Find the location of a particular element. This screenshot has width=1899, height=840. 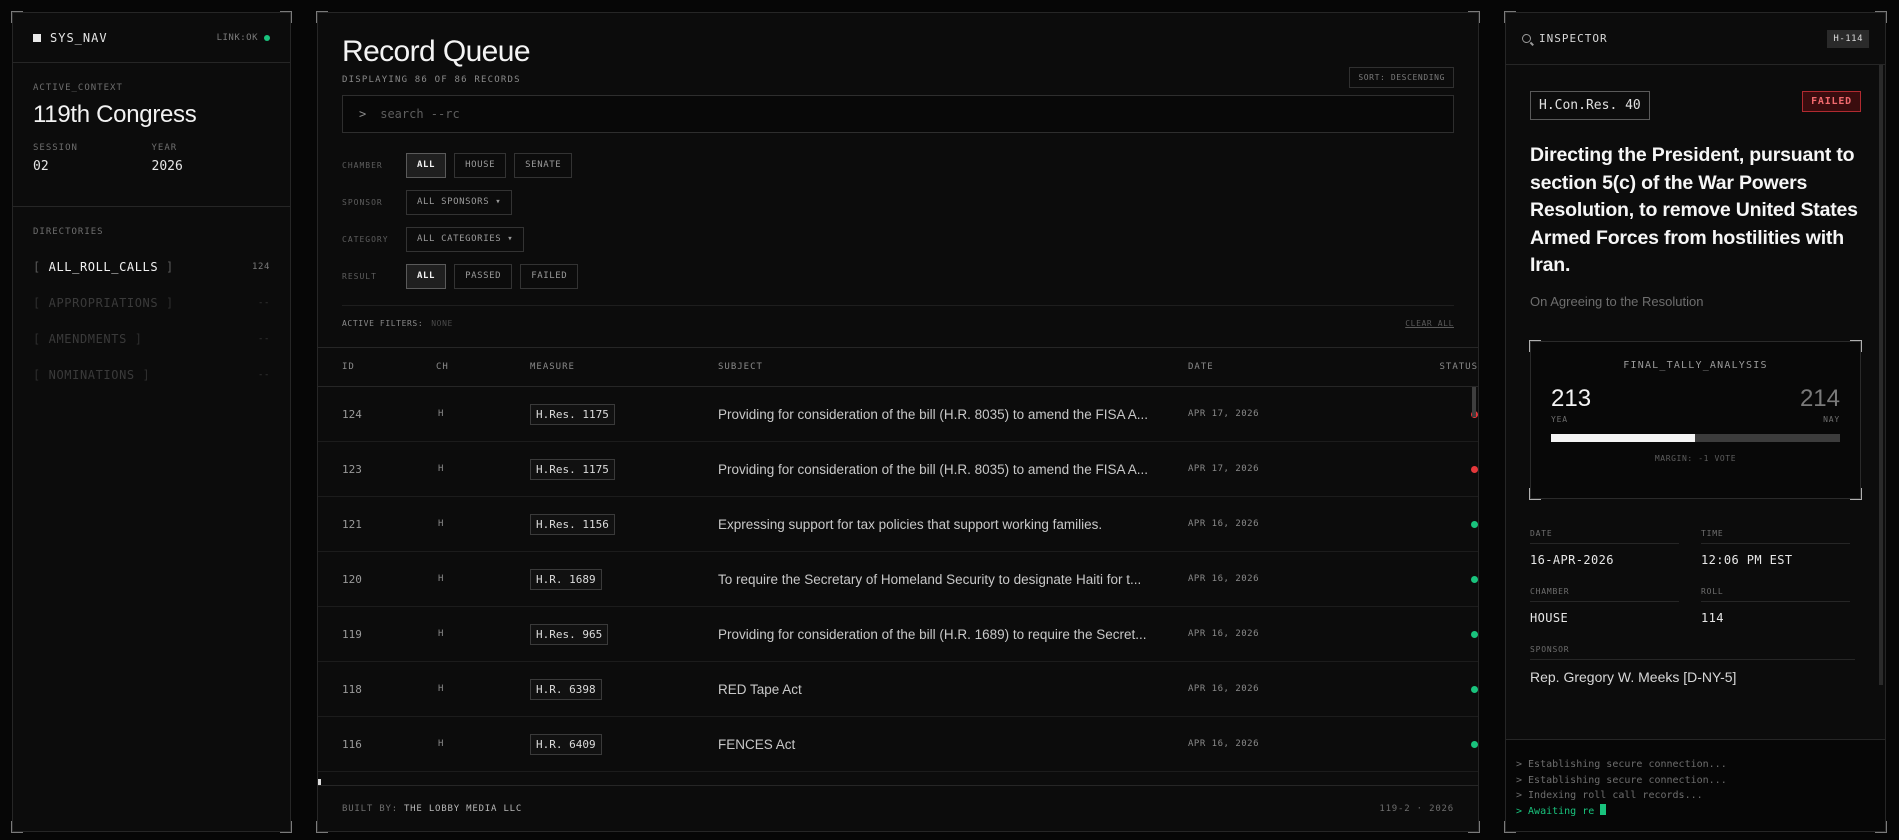

directory-name: NOMINATIONS is located at coordinates (91, 375).